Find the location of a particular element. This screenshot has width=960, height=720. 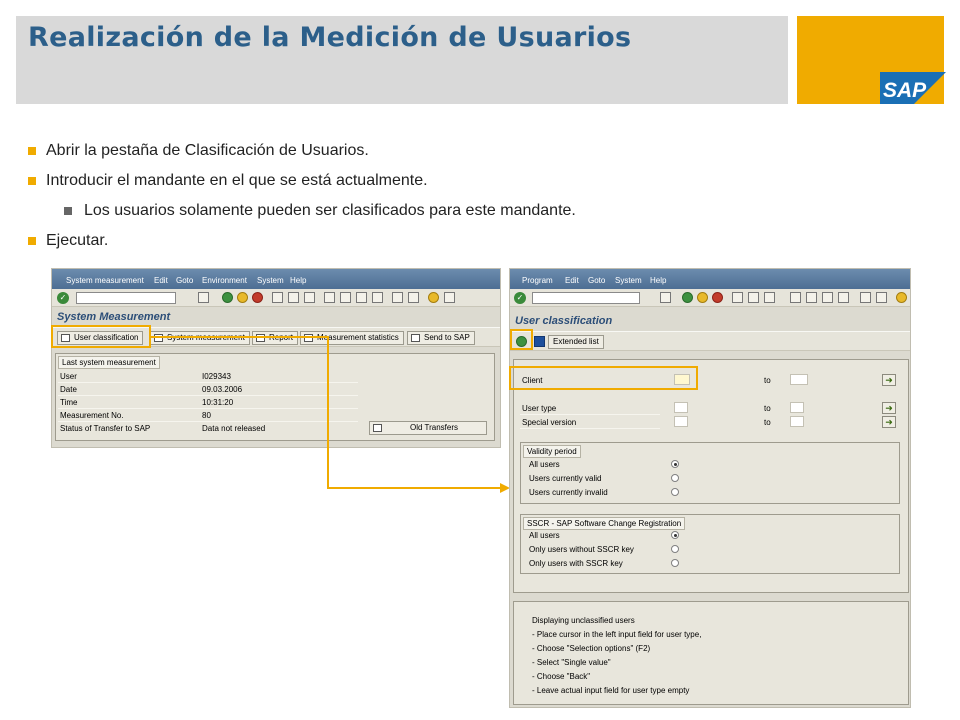

menu-program: Program is located at coordinates (537, 280).